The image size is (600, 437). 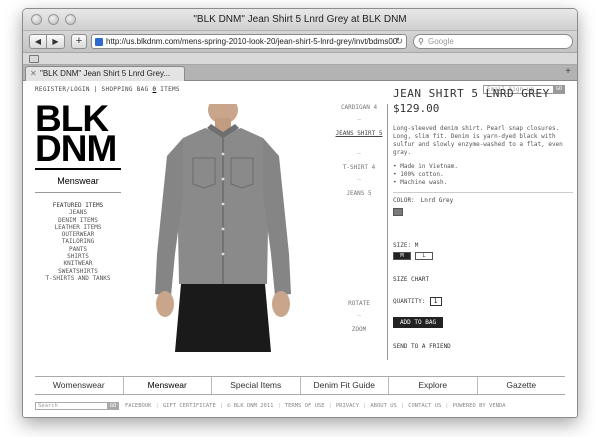 What do you see at coordinates (167, 385) in the screenshot?
I see `nav-menswear: Menswear` at bounding box center [167, 385].